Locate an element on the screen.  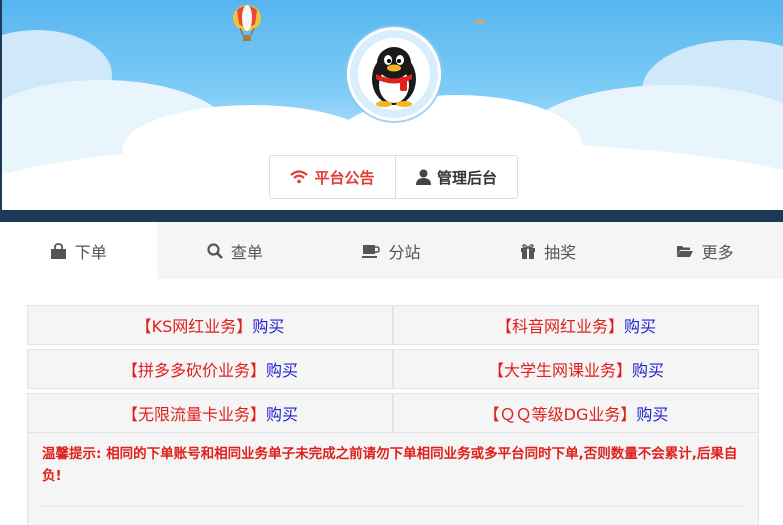
tab-lottery: 抽奖 is located at coordinates (548, 250).